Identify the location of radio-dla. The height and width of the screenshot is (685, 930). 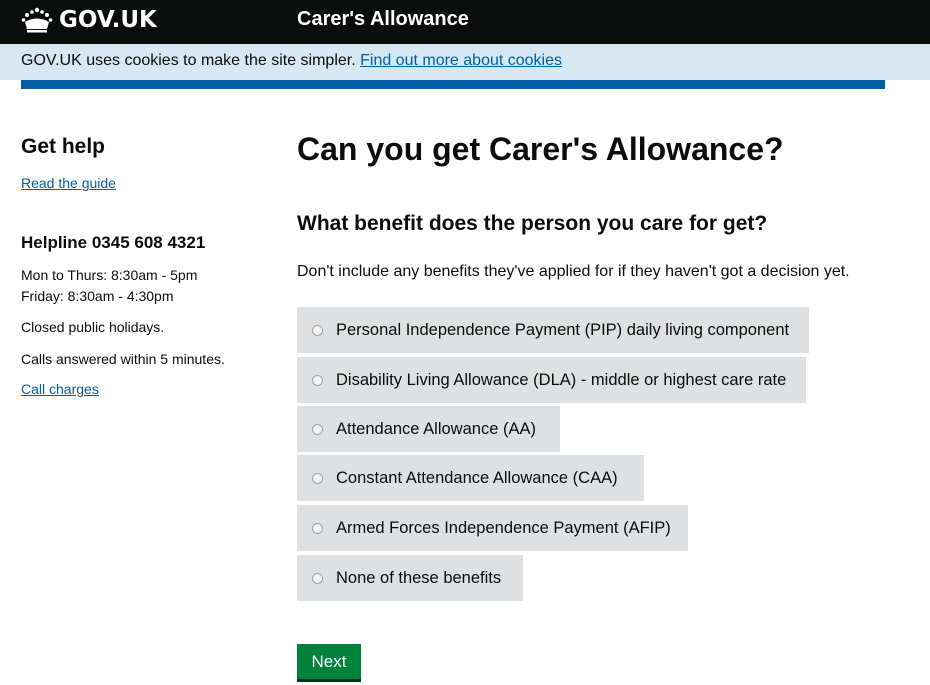
(317, 380).